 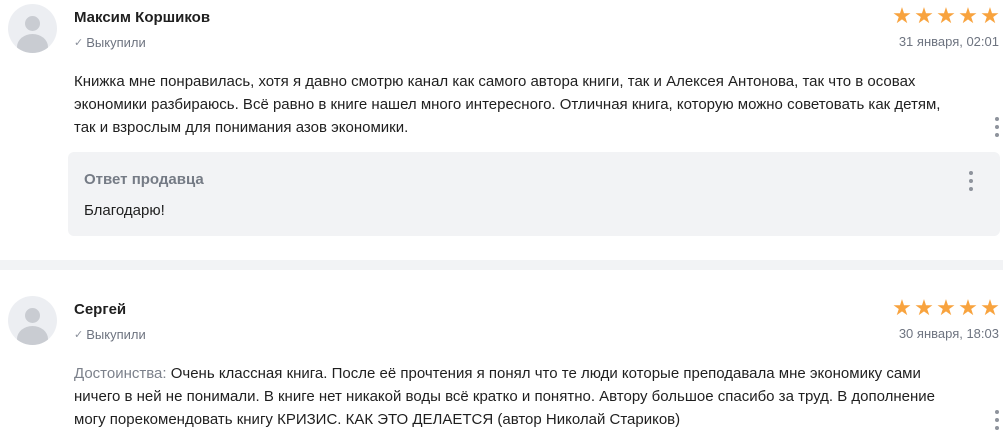 I want to click on seller-reply-text: Благодарю!, so click(x=124, y=210).